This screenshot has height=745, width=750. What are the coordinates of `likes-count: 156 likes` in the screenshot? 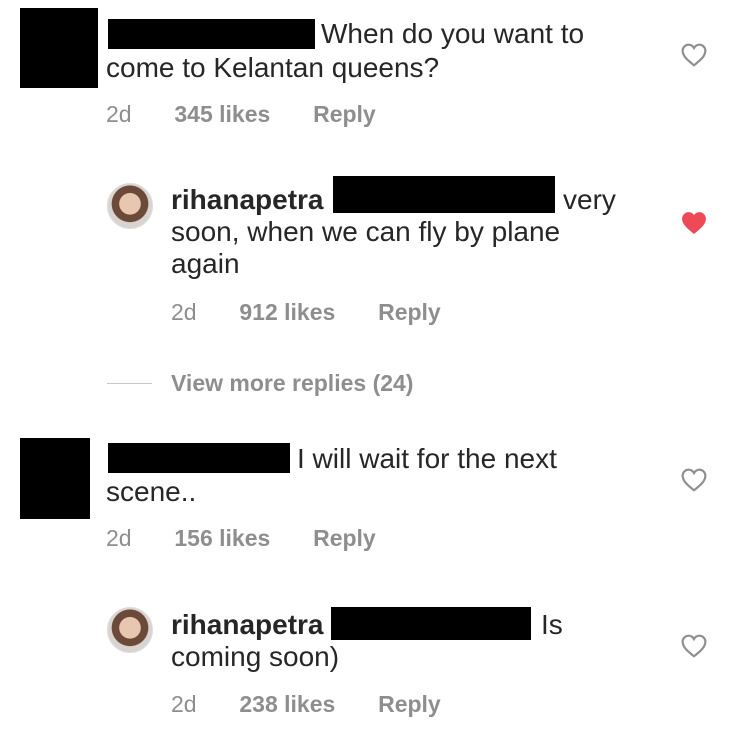 It's located at (222, 538).